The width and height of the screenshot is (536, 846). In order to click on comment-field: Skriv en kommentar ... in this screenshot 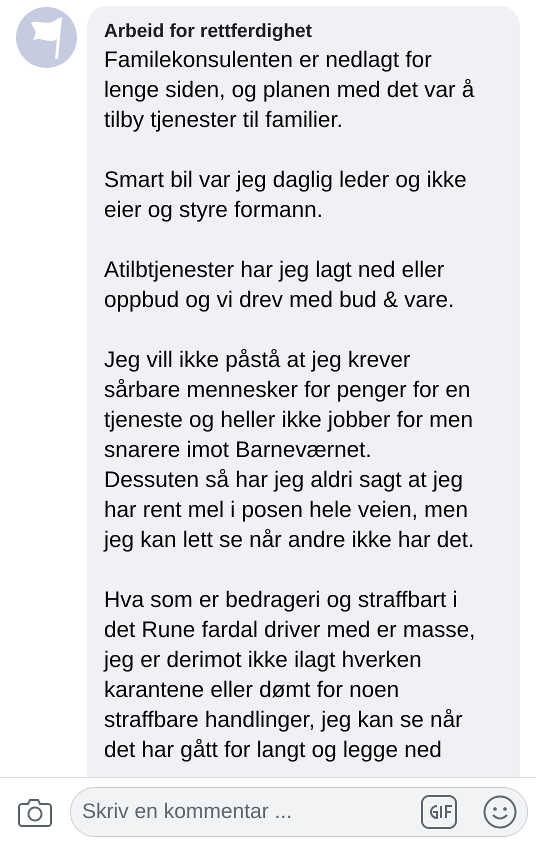, I will do `click(299, 812)`.